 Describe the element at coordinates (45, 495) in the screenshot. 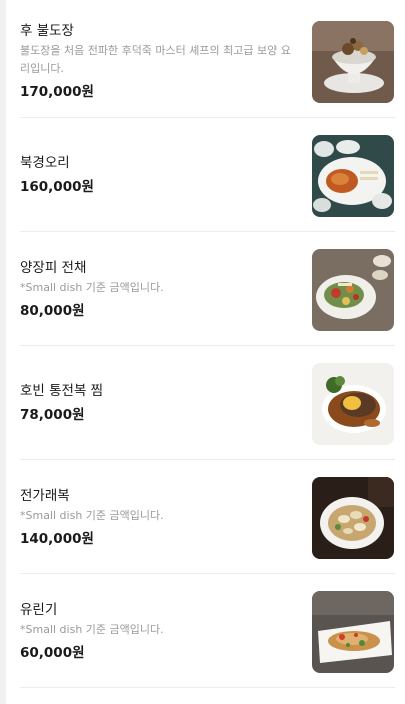

I see `menu-item-name: 전가래복` at that location.